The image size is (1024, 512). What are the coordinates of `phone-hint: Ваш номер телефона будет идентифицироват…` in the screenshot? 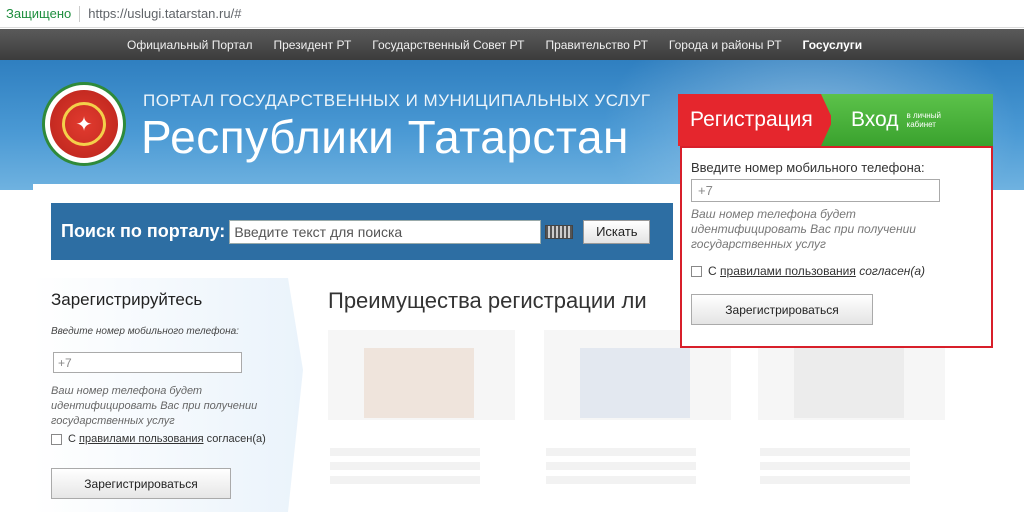 It's located at (154, 406).